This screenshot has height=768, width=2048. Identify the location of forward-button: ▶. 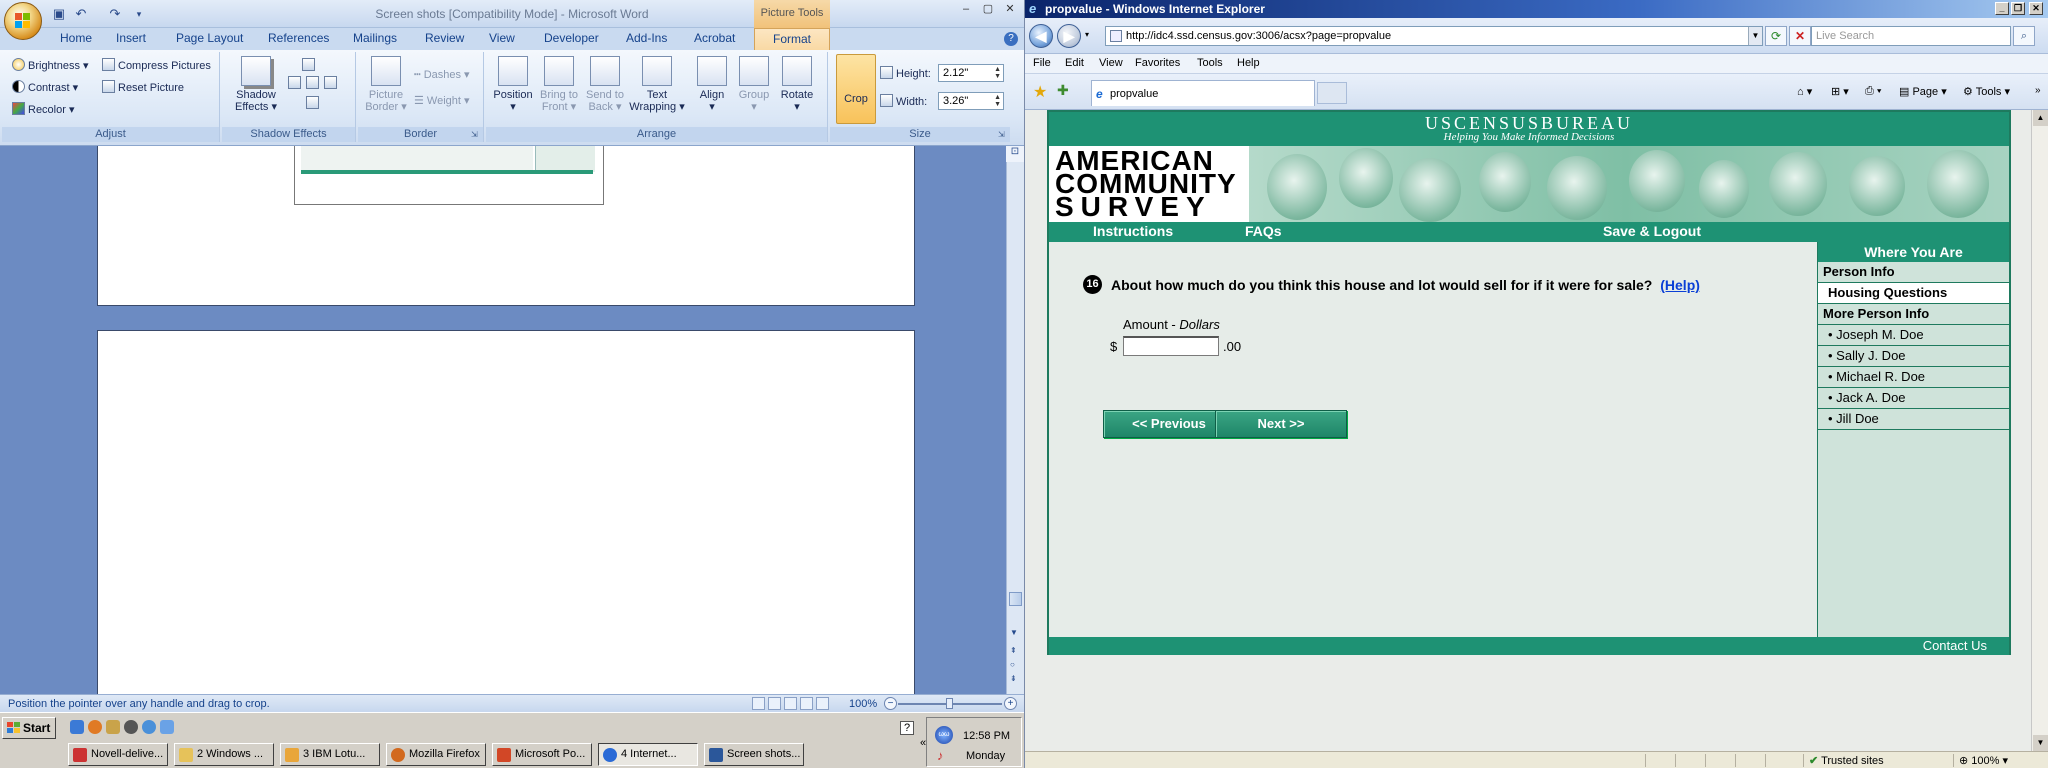
(1069, 36).